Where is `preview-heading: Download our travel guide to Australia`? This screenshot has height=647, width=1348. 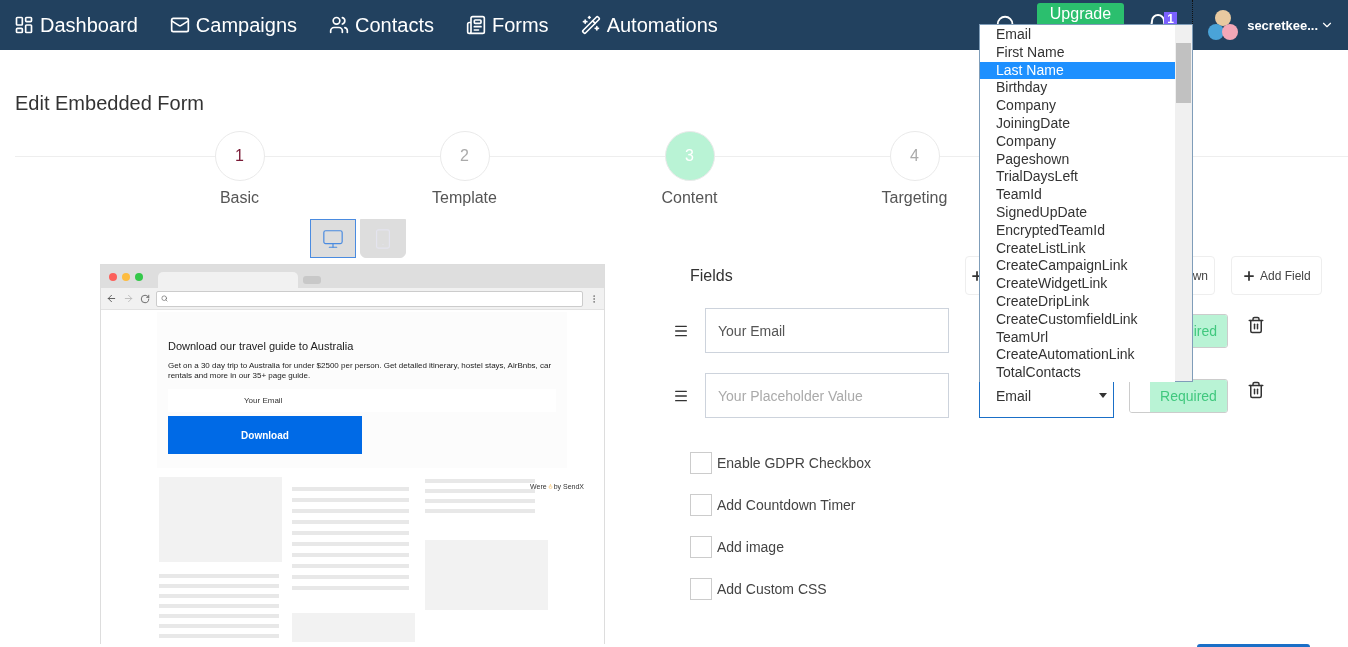
preview-heading: Download our travel guide to Australia is located at coordinates (261, 346).